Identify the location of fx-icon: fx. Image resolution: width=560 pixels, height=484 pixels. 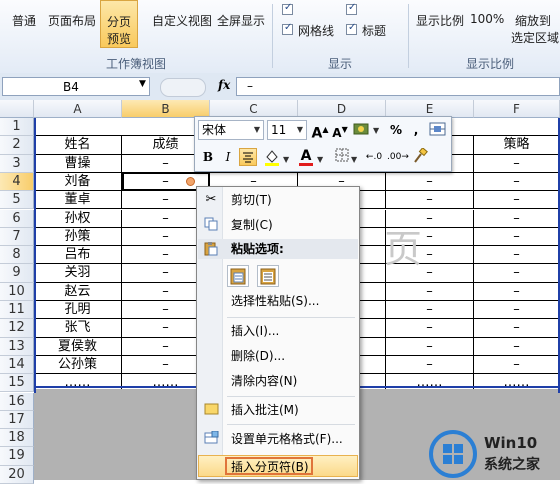
(224, 85).